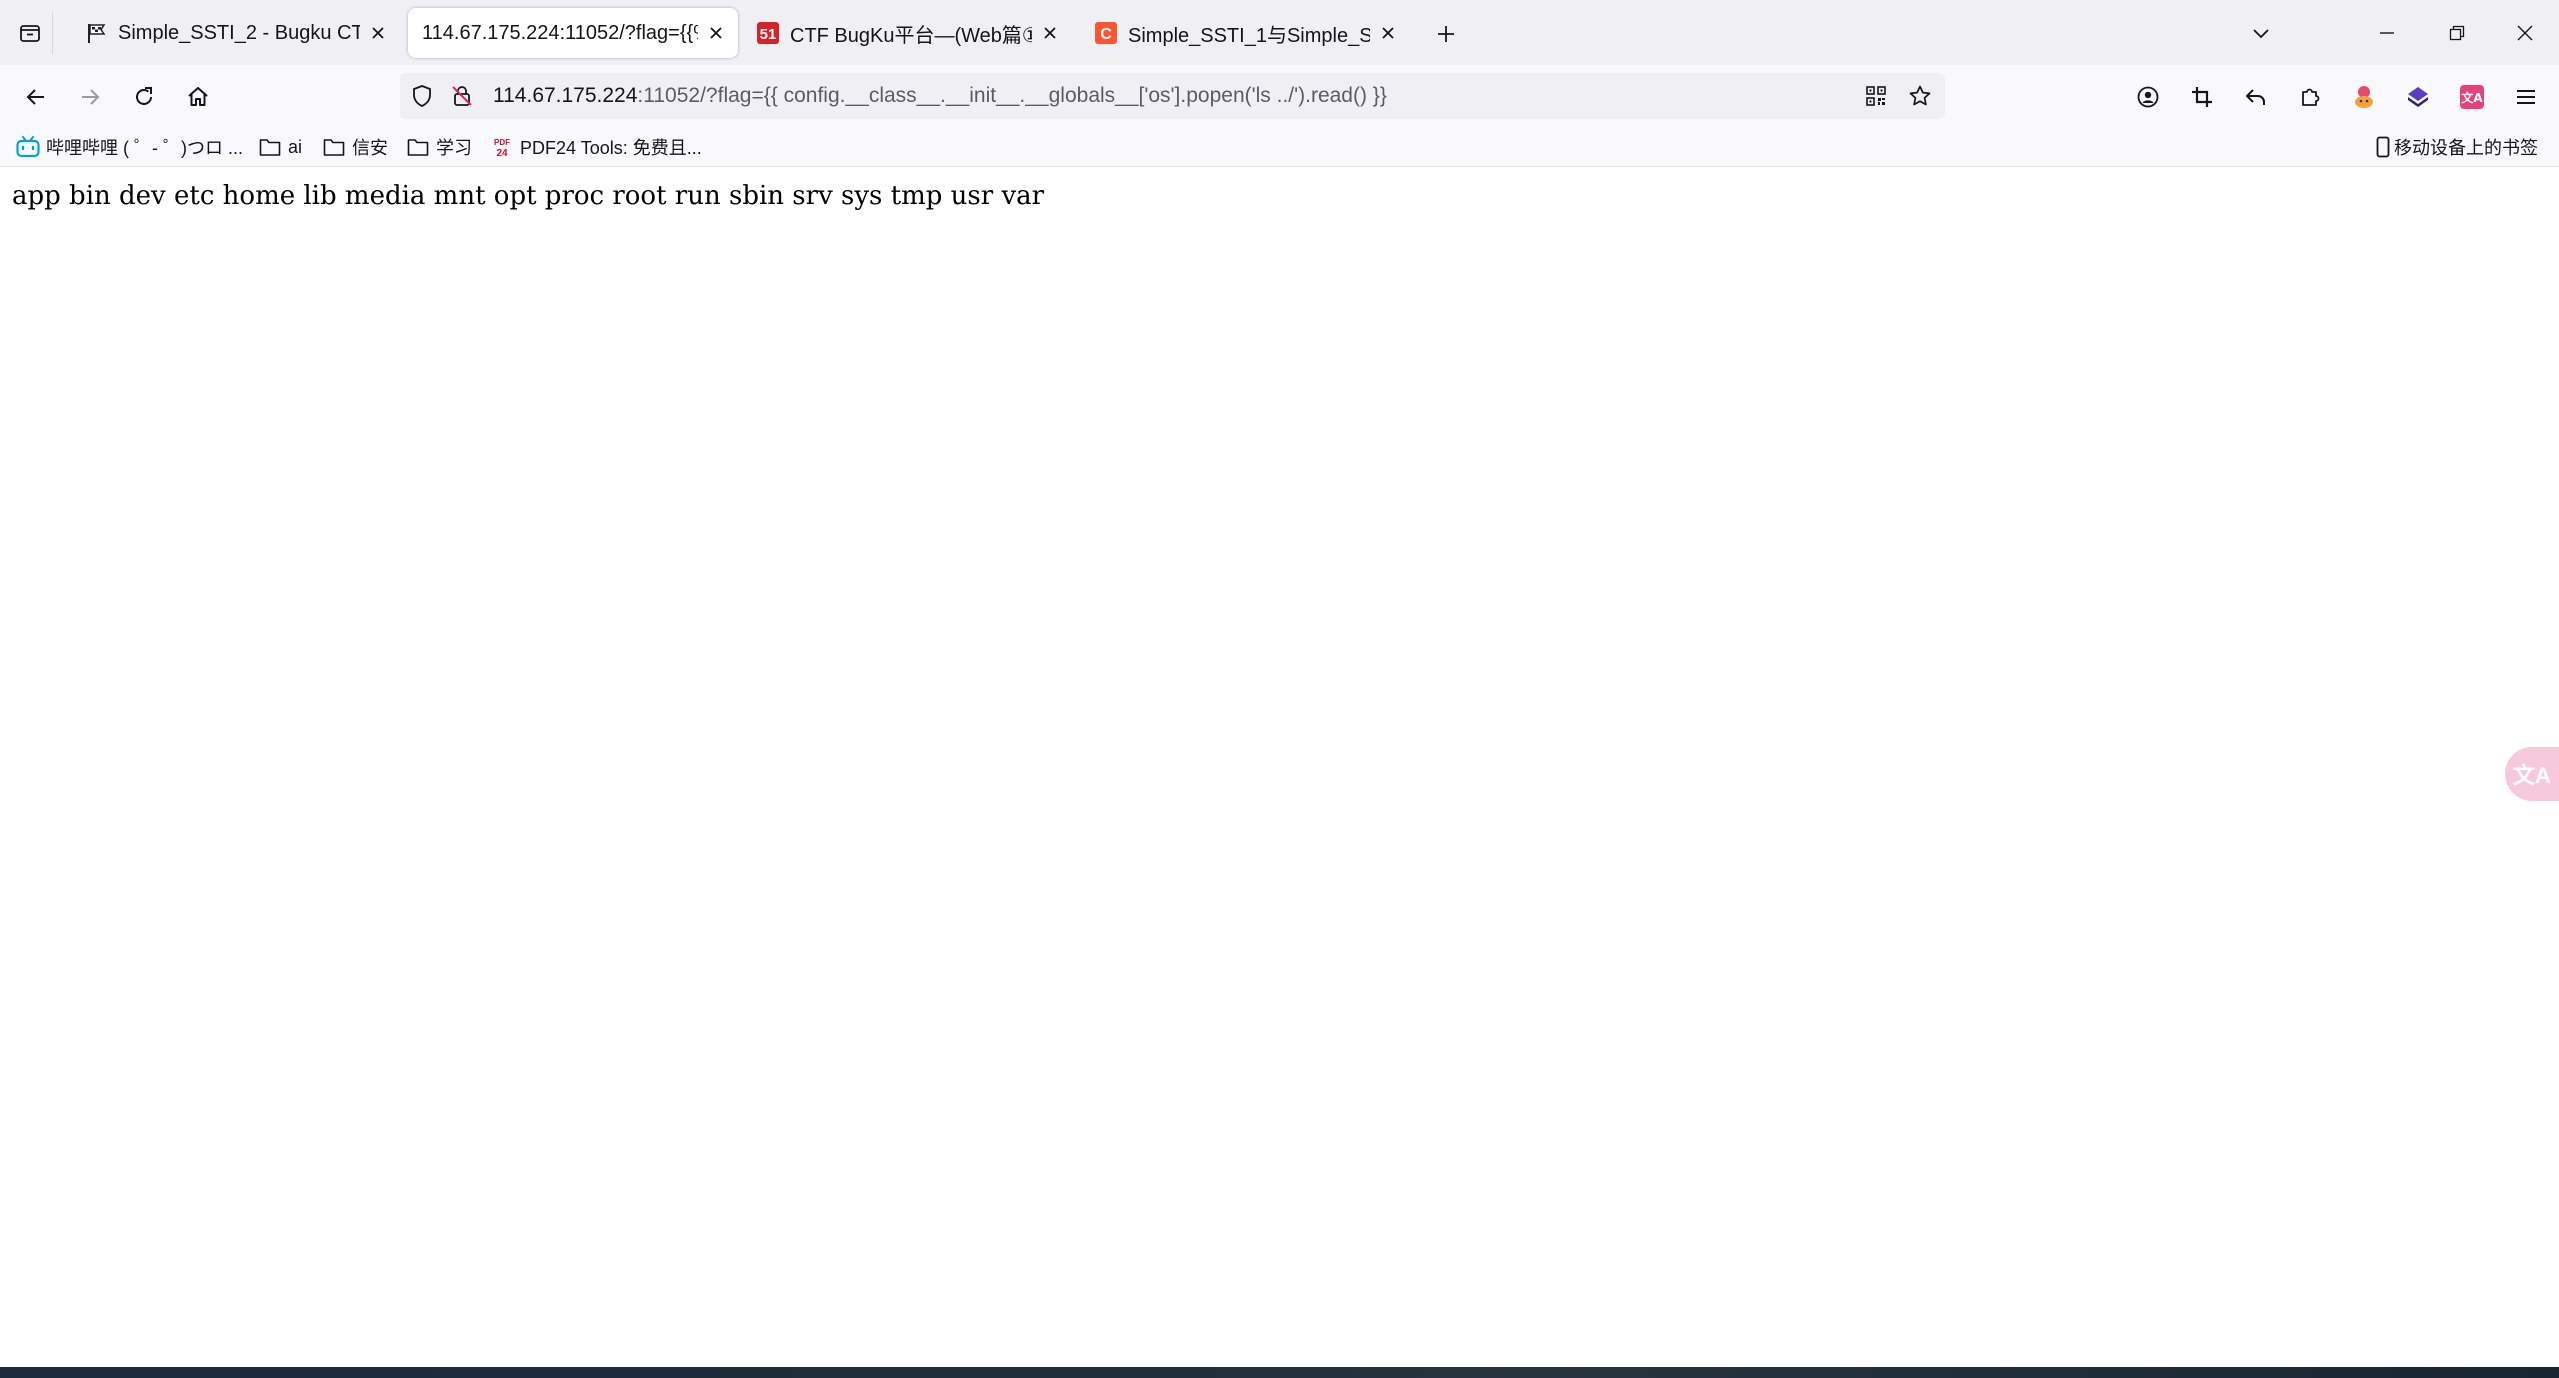 This screenshot has height=1378, width=2559. What do you see at coordinates (462, 96) in the screenshot?
I see `insecure-lock-icon` at bounding box center [462, 96].